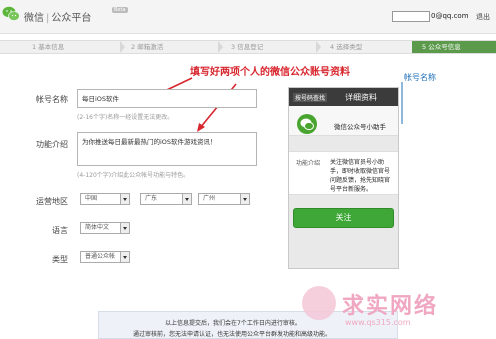  I want to click on watermark-url: www.qs315.com, so click(378, 322).